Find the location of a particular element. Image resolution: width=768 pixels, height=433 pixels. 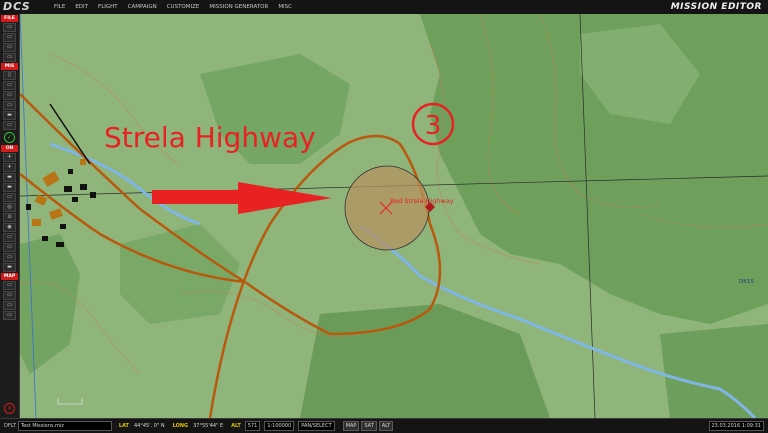

mission-options-button: ▯ is located at coordinates (9, 75).